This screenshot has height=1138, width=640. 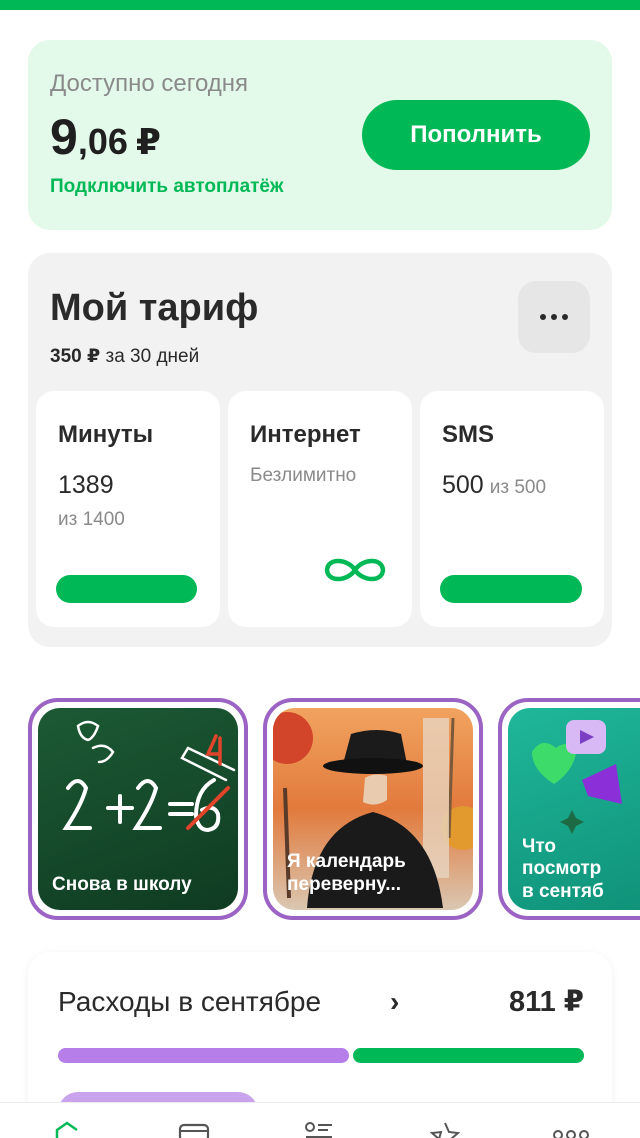 I want to click on minutes-title: Минуты, so click(x=106, y=434).